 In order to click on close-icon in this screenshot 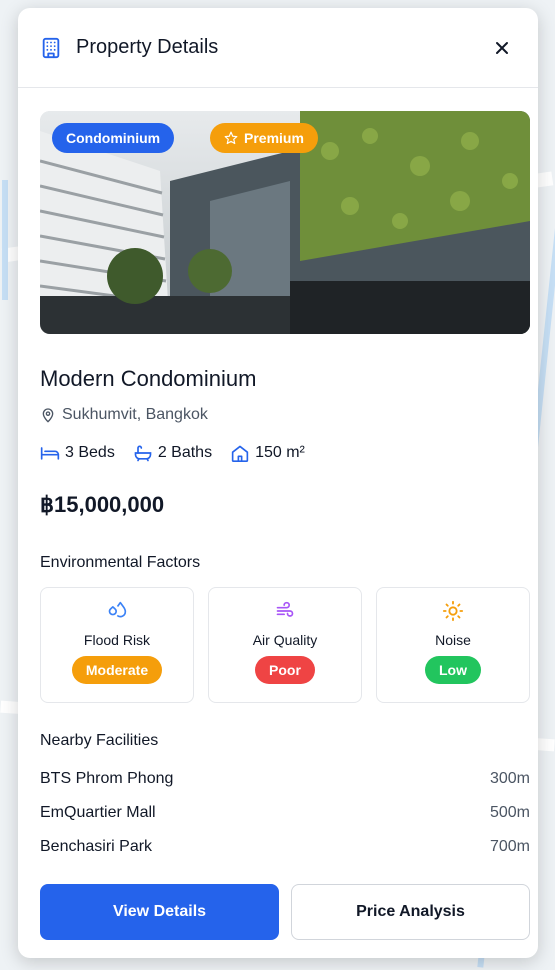, I will do `click(502, 47)`.